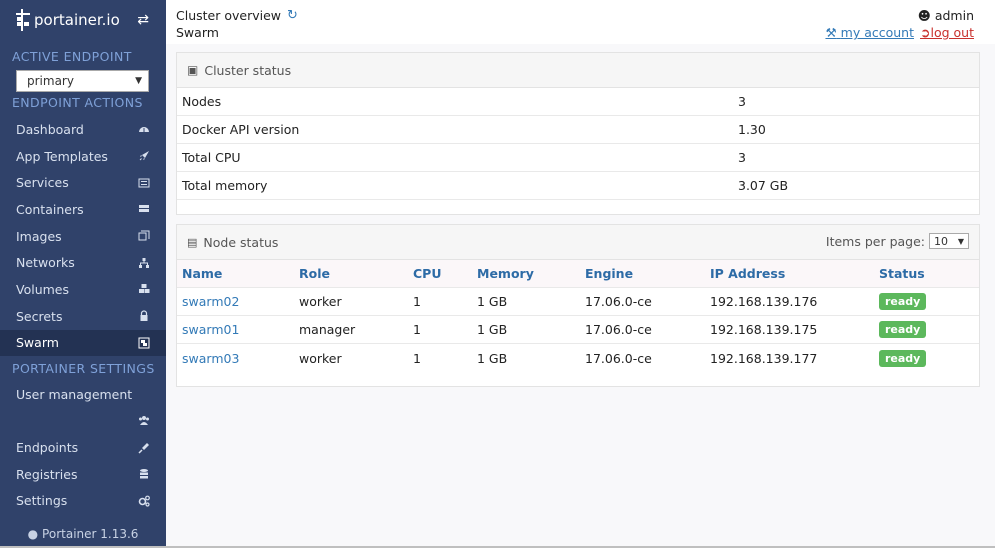 The width and height of the screenshot is (995, 548). I want to click on log-out-link: ➲log out, so click(947, 32).